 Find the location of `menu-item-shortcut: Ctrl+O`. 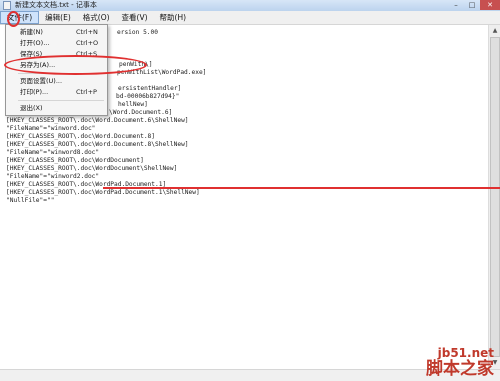

menu-item-shortcut: Ctrl+O is located at coordinates (87, 43).